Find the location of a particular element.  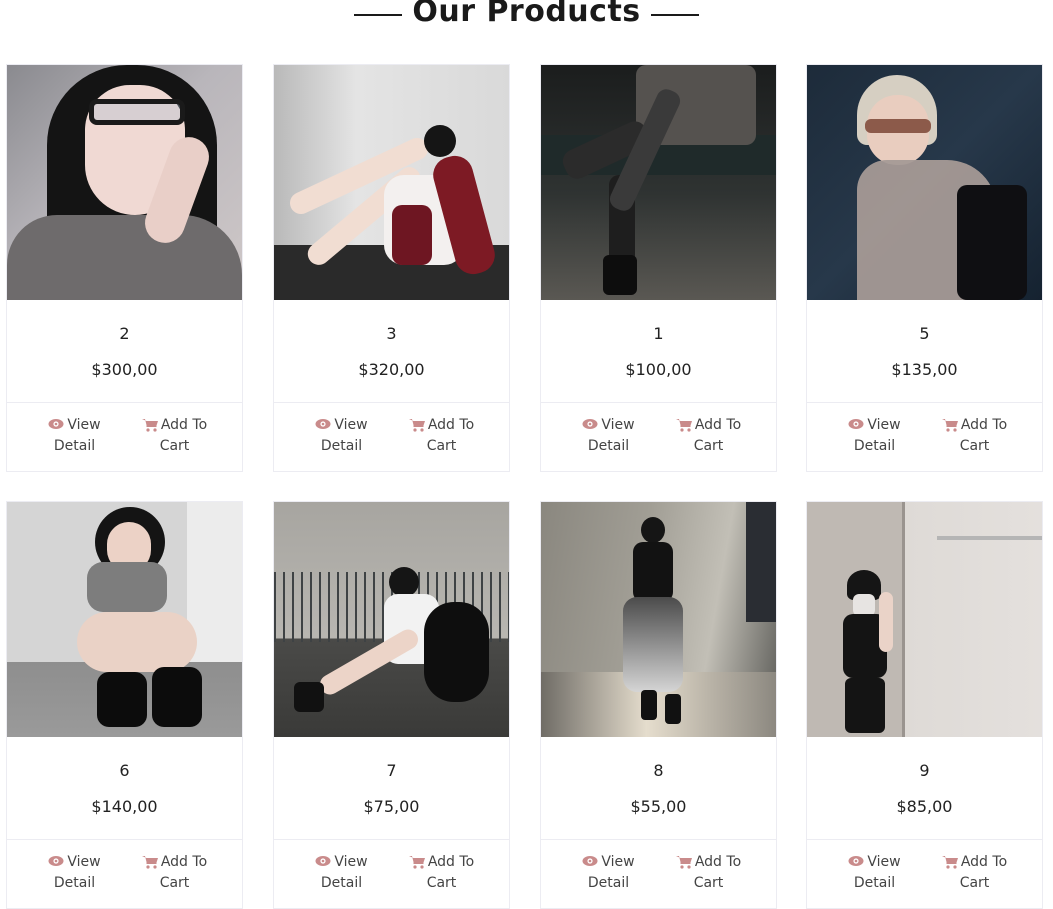

product-price: $100,00 is located at coordinates (658, 369).